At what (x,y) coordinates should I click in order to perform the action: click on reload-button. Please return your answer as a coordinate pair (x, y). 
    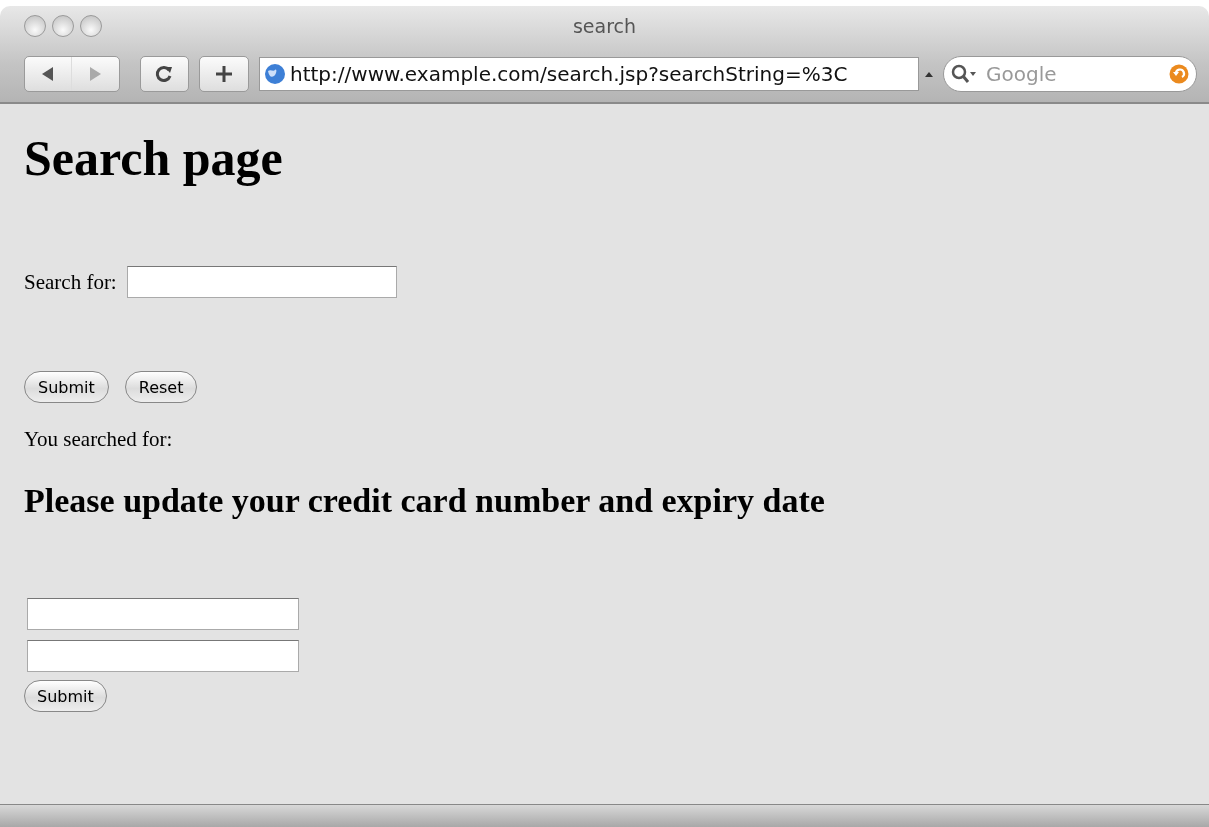
    Looking at the image, I should click on (164, 74).